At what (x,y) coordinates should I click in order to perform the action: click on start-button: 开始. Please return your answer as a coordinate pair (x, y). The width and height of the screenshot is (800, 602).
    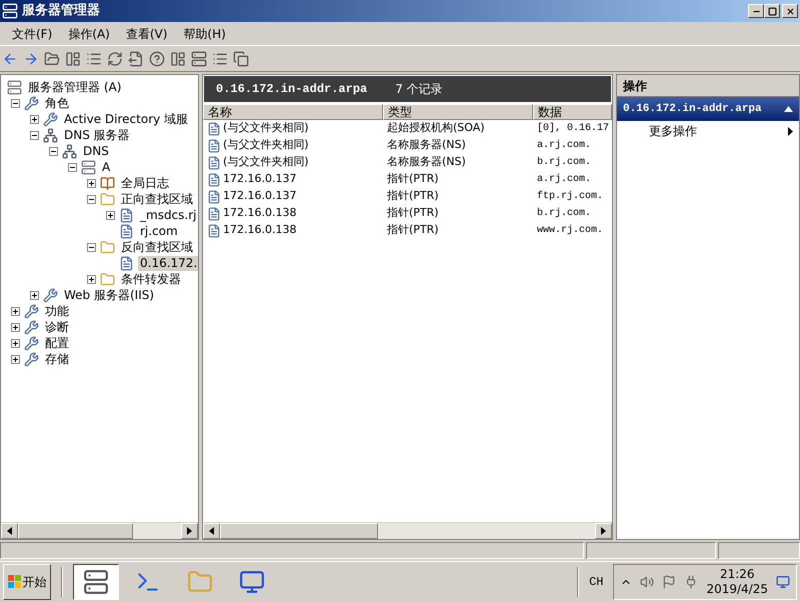
    Looking at the image, I should click on (27, 582).